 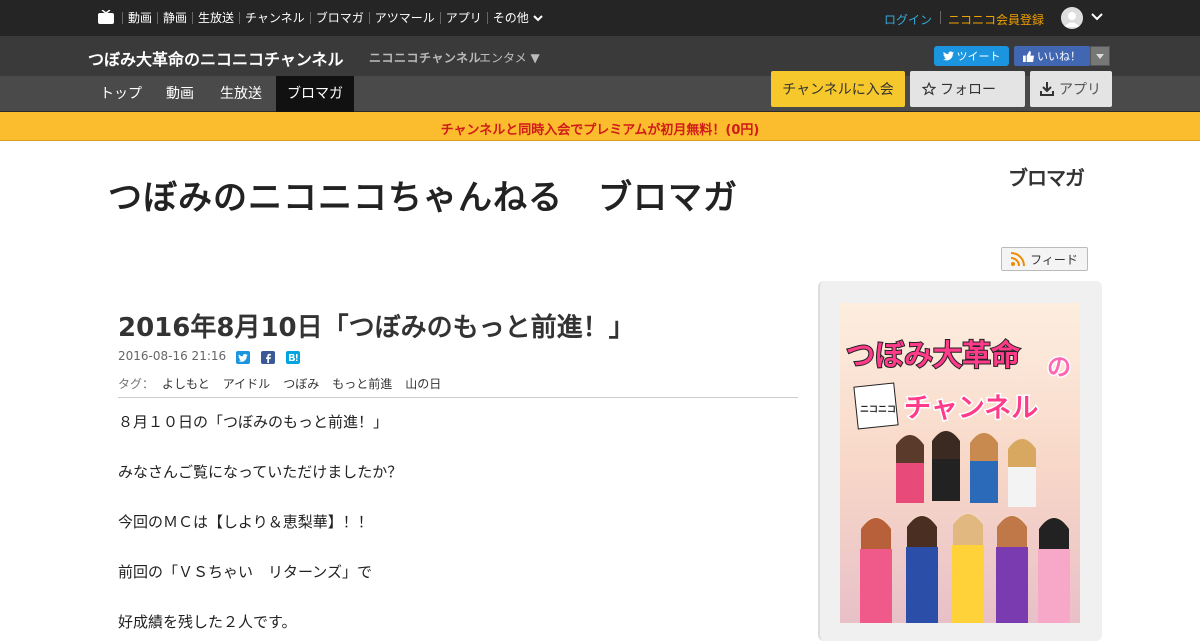 What do you see at coordinates (1080, 90) in the screenshot?
I see `app-label: アプリ` at bounding box center [1080, 90].